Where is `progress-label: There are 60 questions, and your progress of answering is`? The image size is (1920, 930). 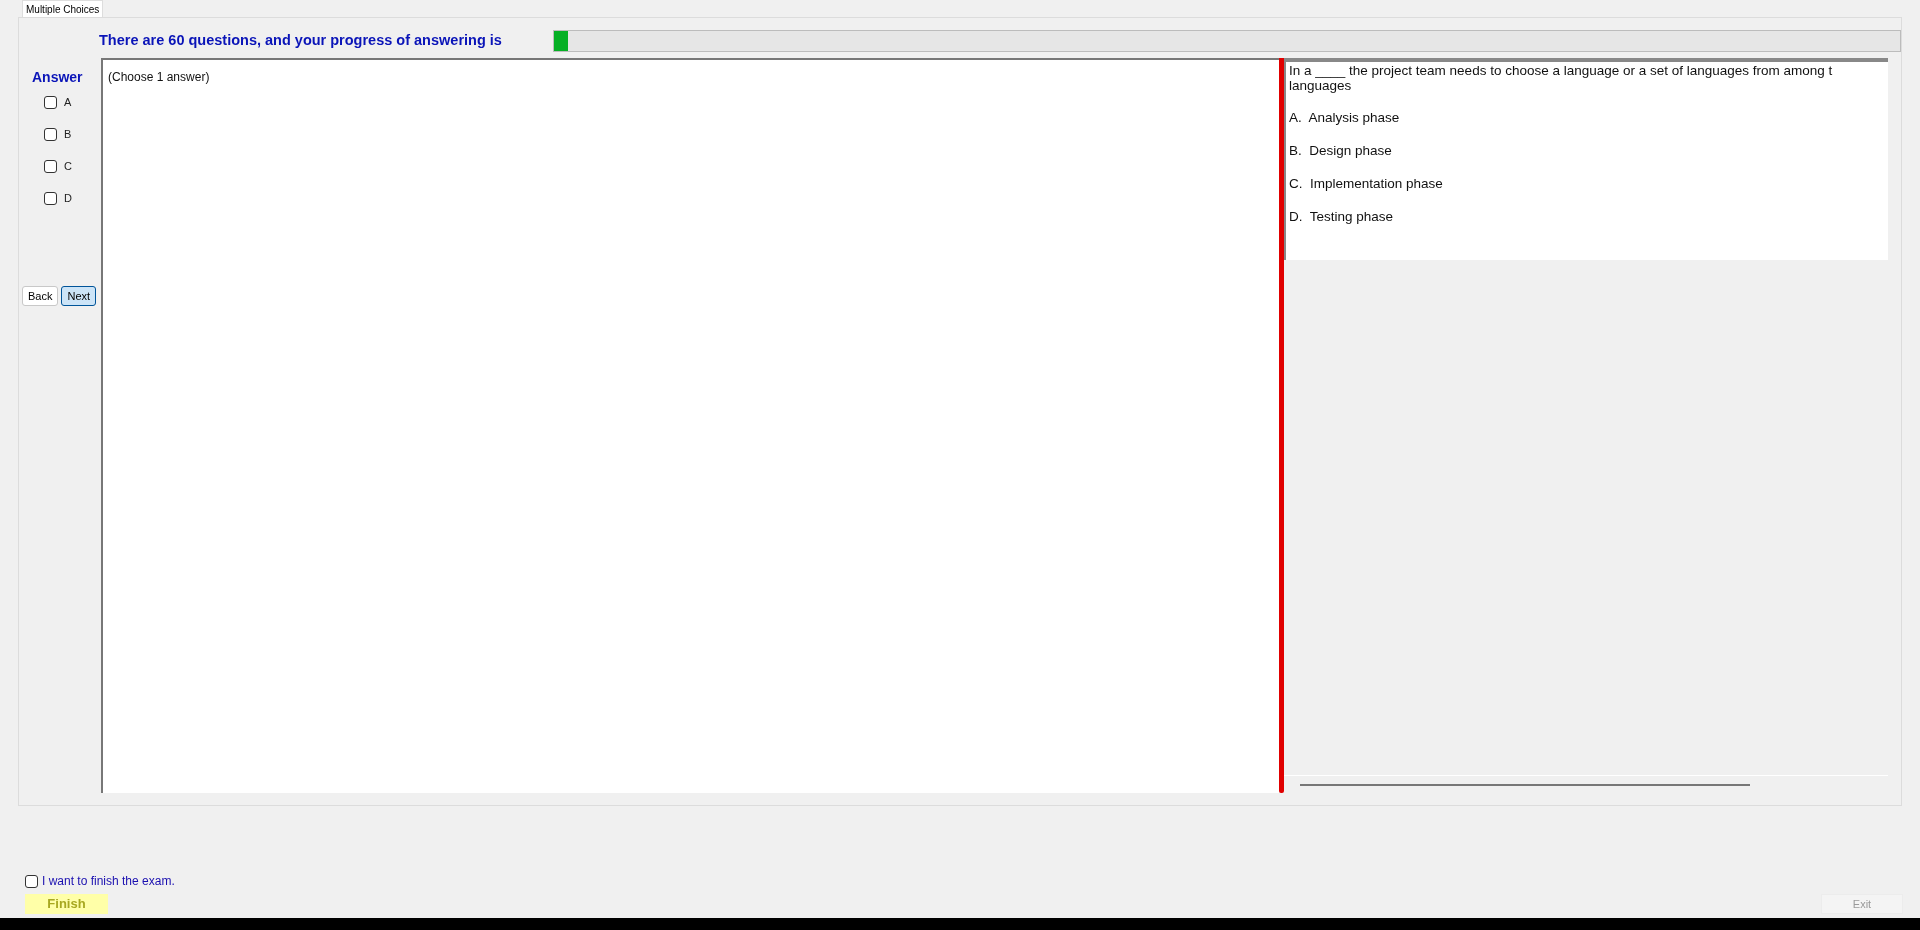
progress-label: There are 60 questions, and your progress of answering is is located at coordinates (301, 41).